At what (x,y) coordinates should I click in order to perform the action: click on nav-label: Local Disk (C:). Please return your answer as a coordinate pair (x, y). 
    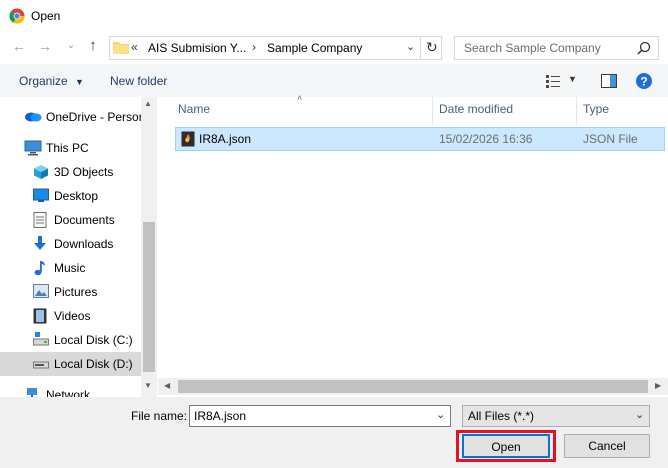
    Looking at the image, I should click on (93, 340).